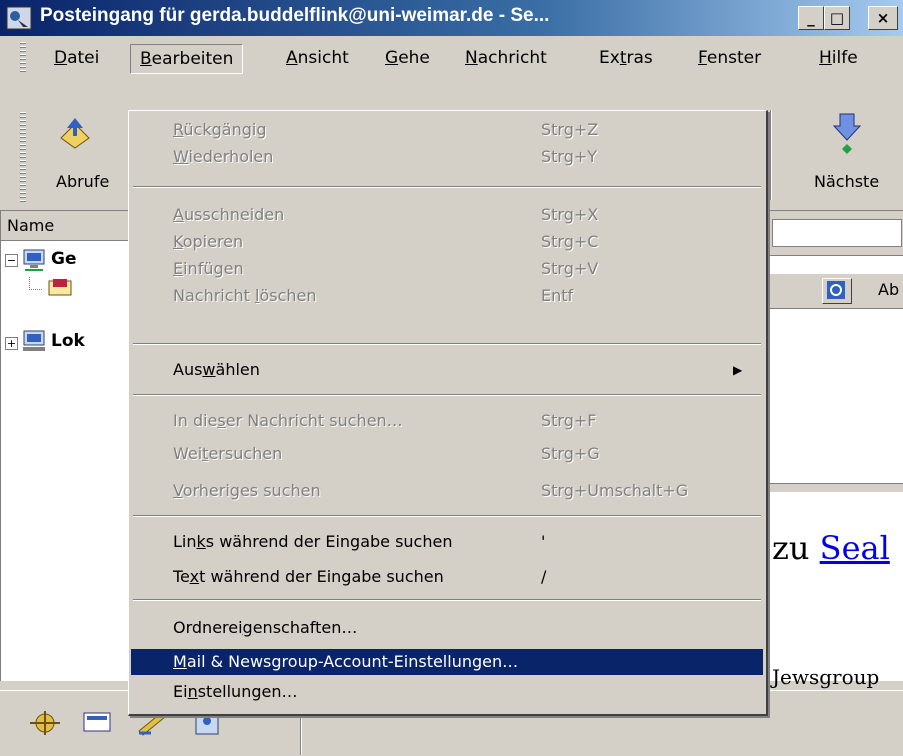  I want to click on menu-item-redo: Wiederholen Strg+Y, so click(447, 157).